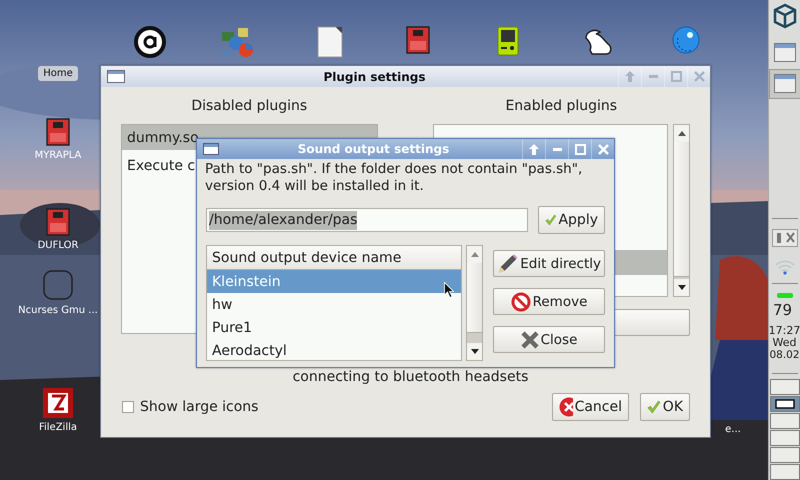  I want to click on no-entry-icon, so click(520, 302).